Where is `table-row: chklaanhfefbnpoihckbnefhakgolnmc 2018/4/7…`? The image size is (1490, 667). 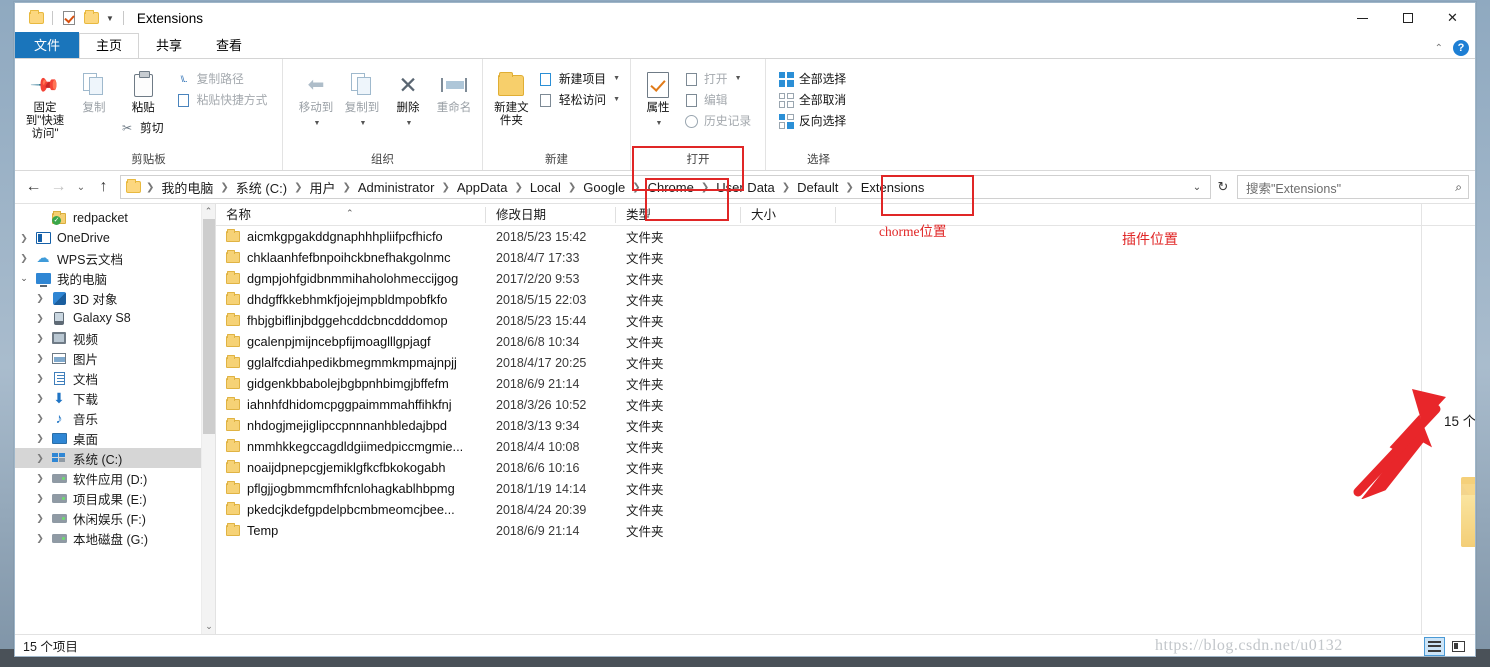
table-row: chklaanhfefbnpoihckbnefhakgolnmc 2018/4/7… is located at coordinates (845, 257).